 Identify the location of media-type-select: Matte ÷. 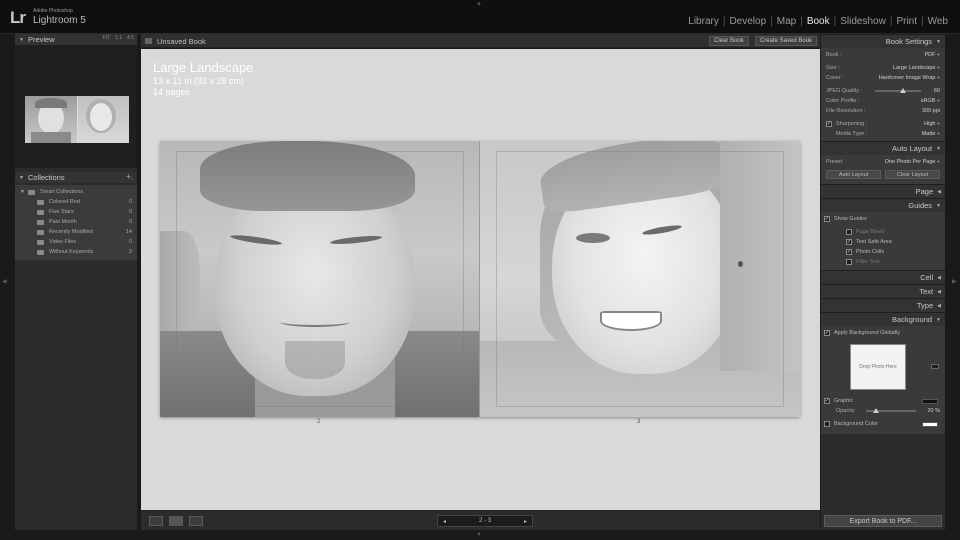
(931, 134).